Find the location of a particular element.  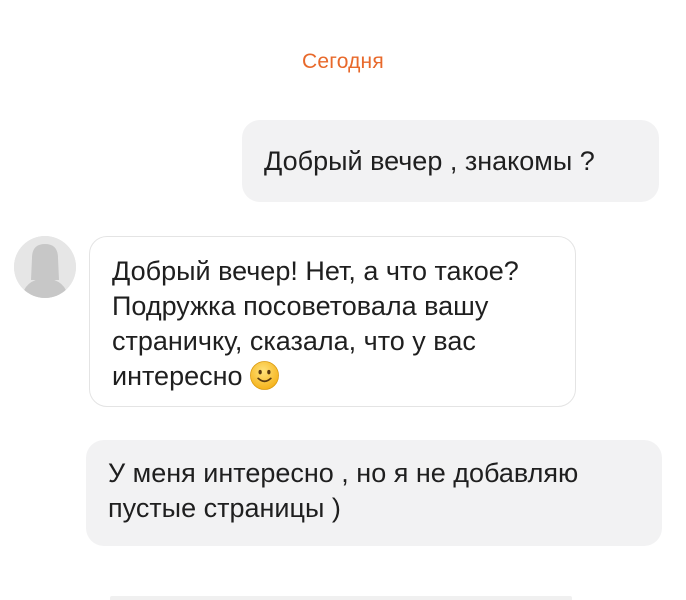

avatar is located at coordinates (45, 267).